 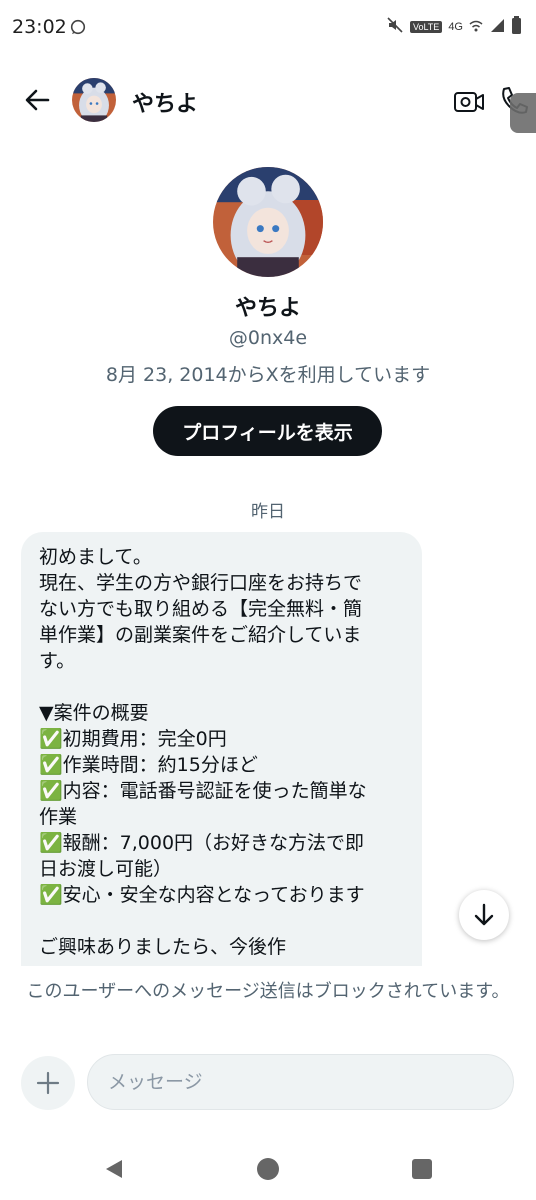 I want to click on message-line: ✅作業時間：約15分ほど, so click(x=148, y=765).